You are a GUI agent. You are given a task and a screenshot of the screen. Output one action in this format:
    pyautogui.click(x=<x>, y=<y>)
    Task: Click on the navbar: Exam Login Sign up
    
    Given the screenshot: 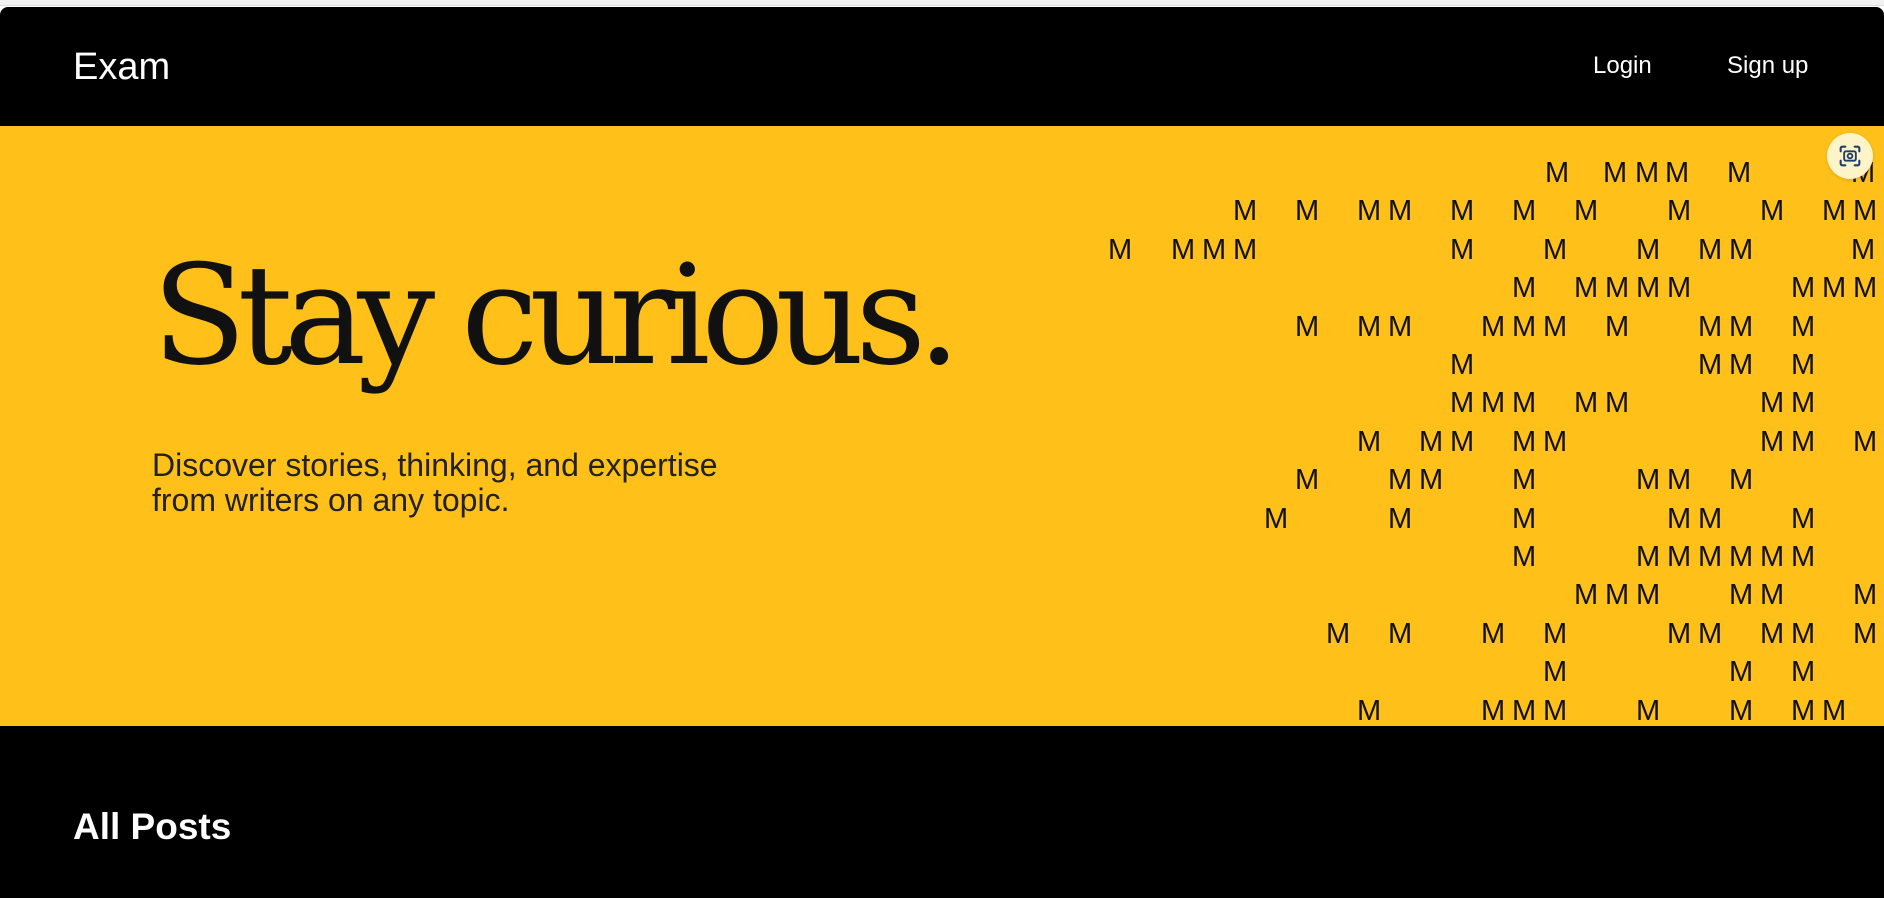 What is the action you would take?
    pyautogui.click(x=942, y=66)
    